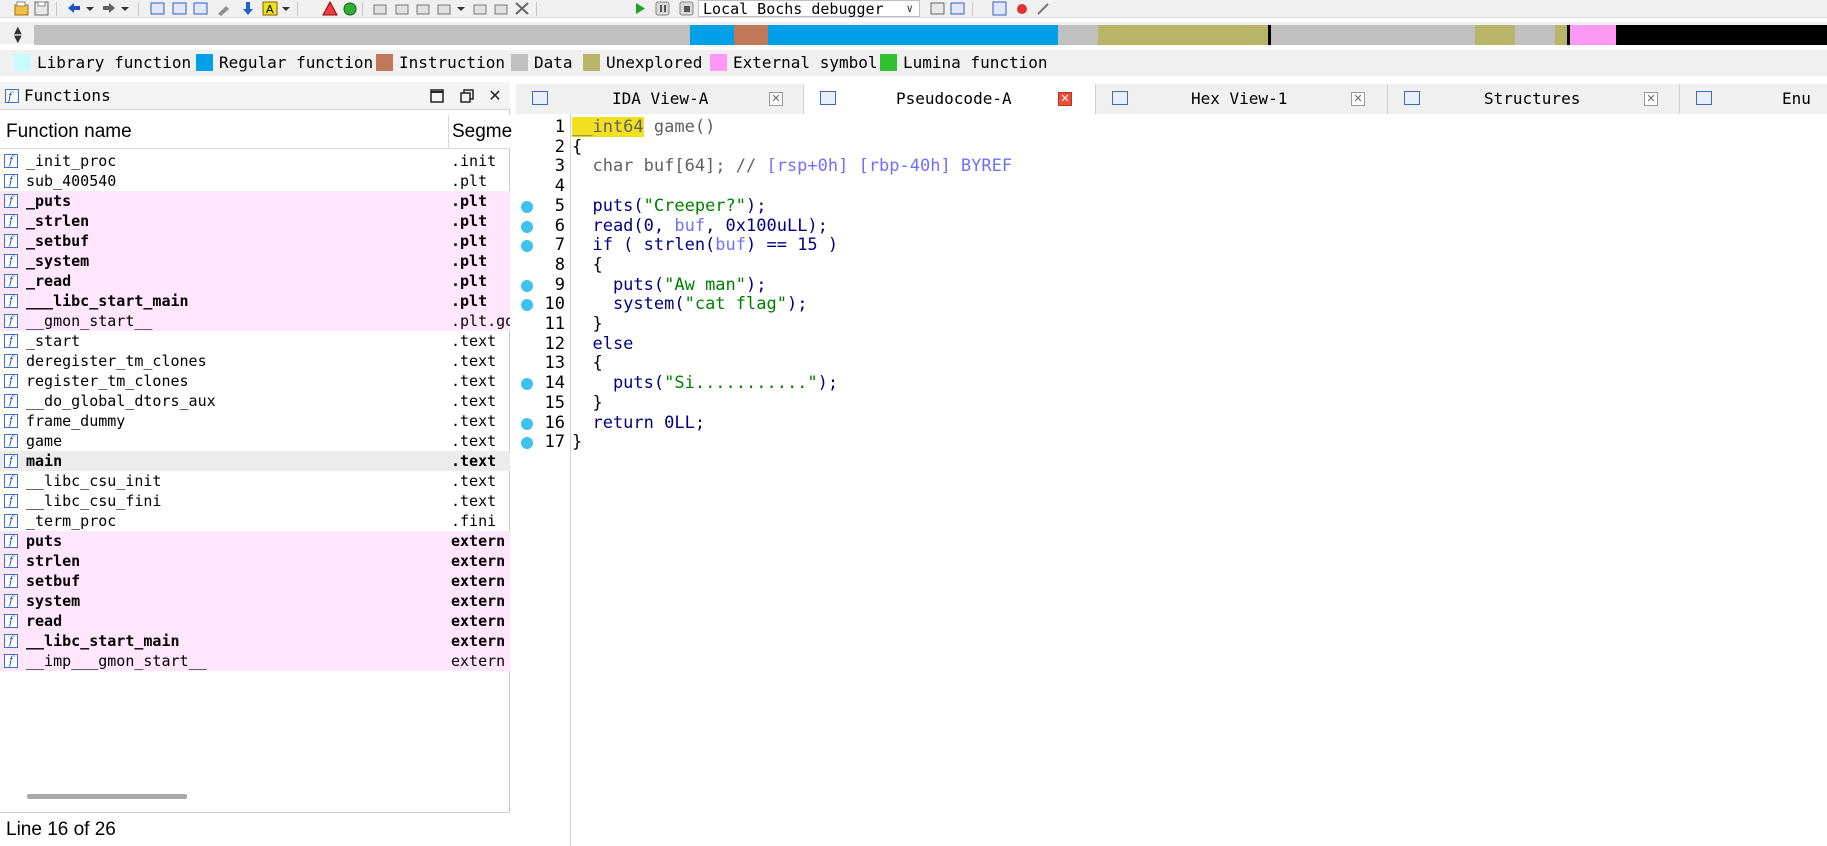  I want to click on function-row: f strlen extern, so click(255, 561).